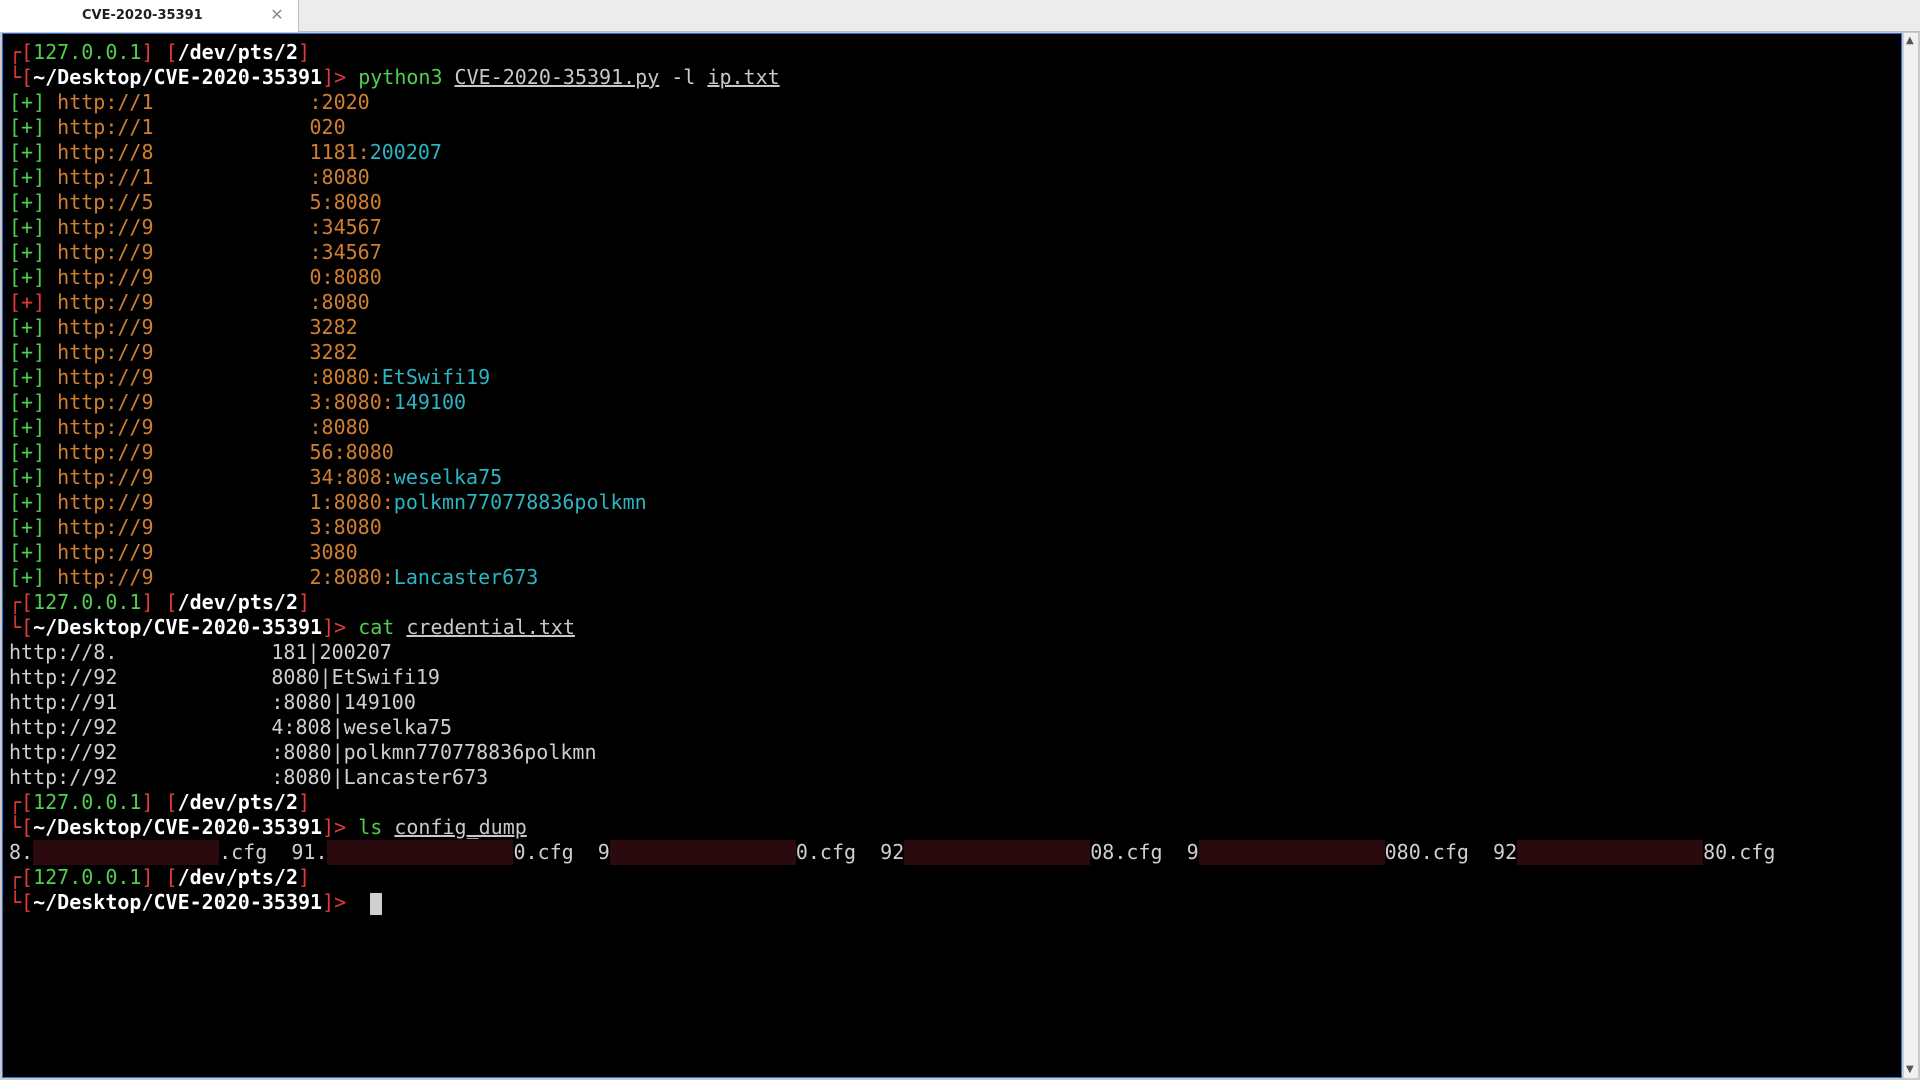  I want to click on scan-result-row: [+] http://9:8080, so click(949, 427).